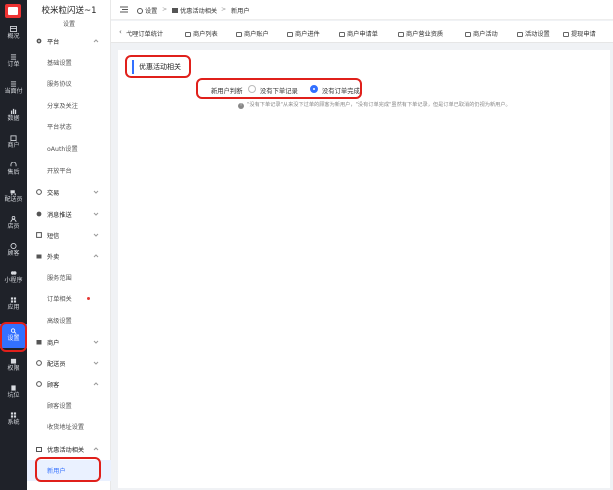  Describe the element at coordinates (53, 257) in the screenshot. I see `sidebar-group-label: 外卖` at that location.